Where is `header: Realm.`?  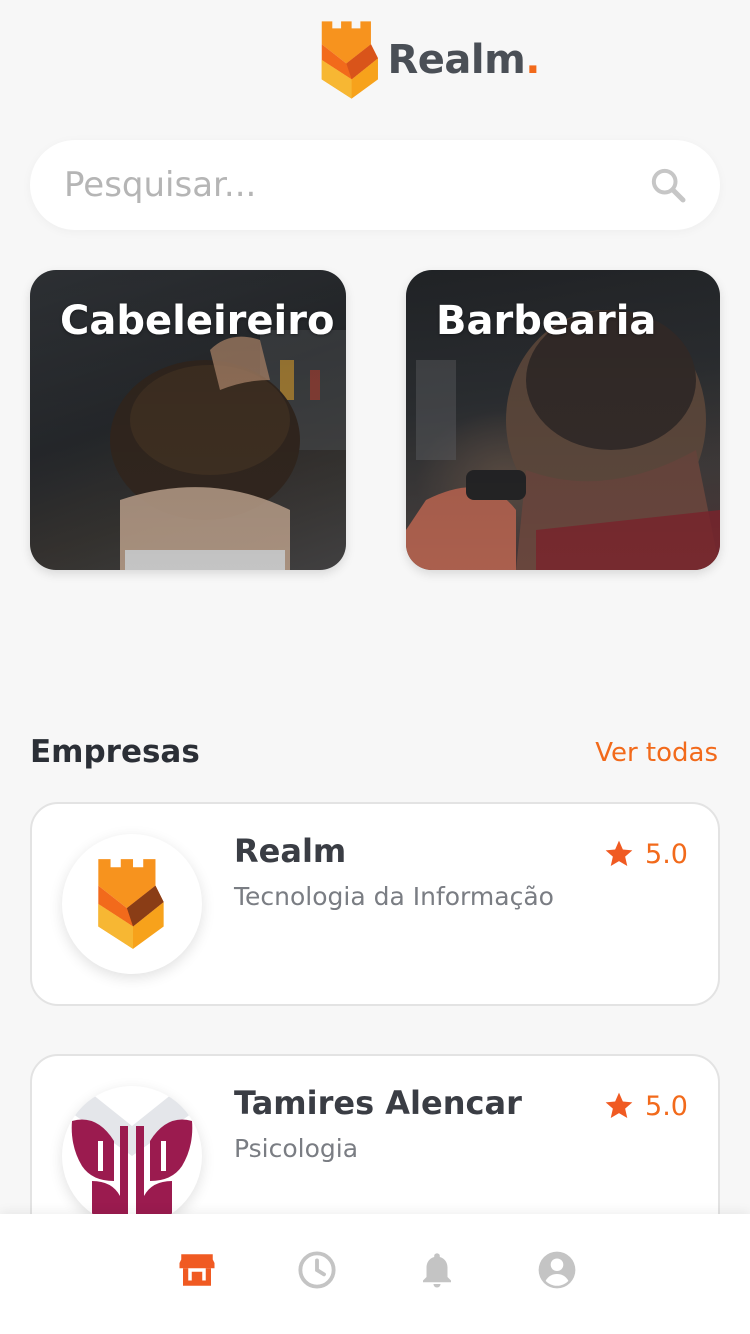
header: Realm. is located at coordinates (375, 60).